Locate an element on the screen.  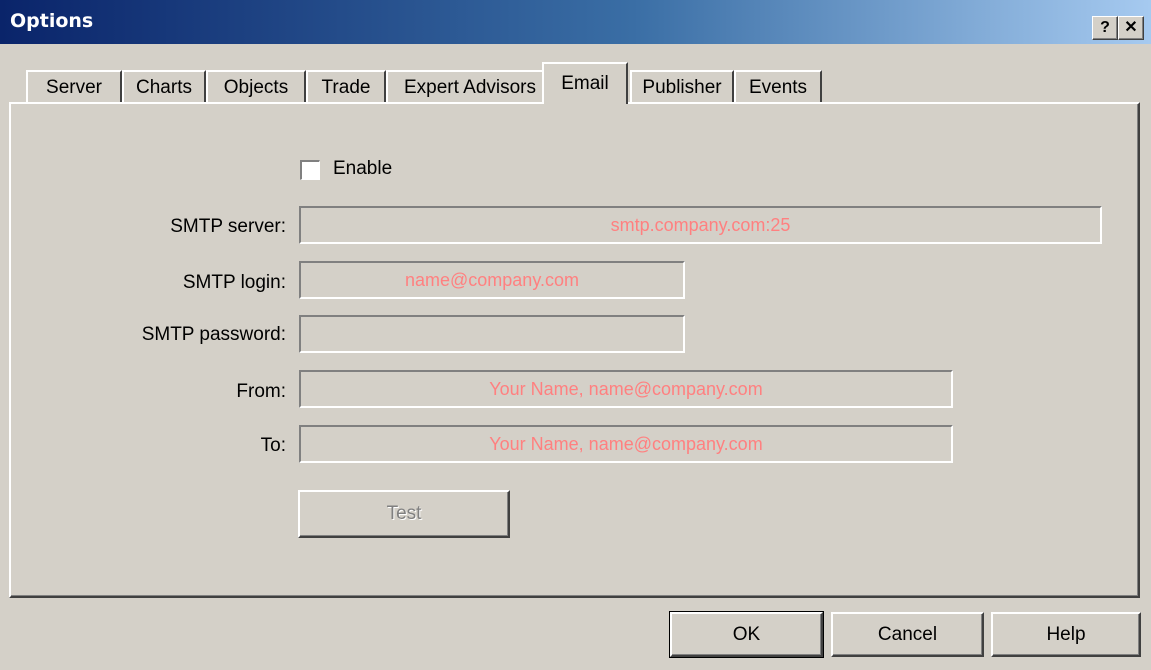
to-input: Your Name, name@company.com is located at coordinates (626, 444).